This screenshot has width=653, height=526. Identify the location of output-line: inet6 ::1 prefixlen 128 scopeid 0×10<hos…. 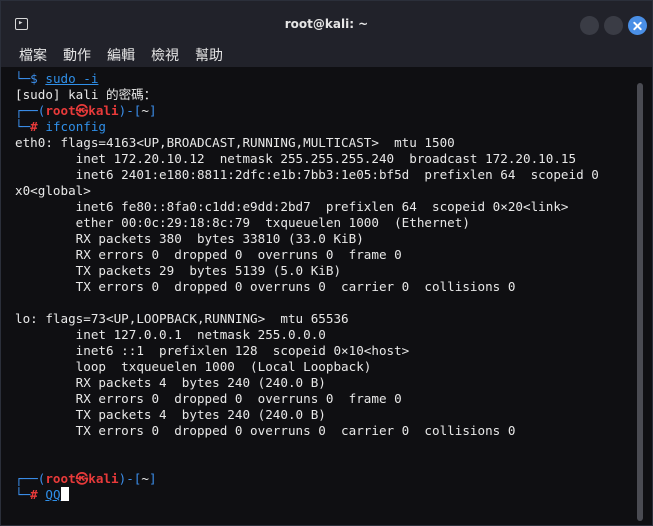
(212, 350).